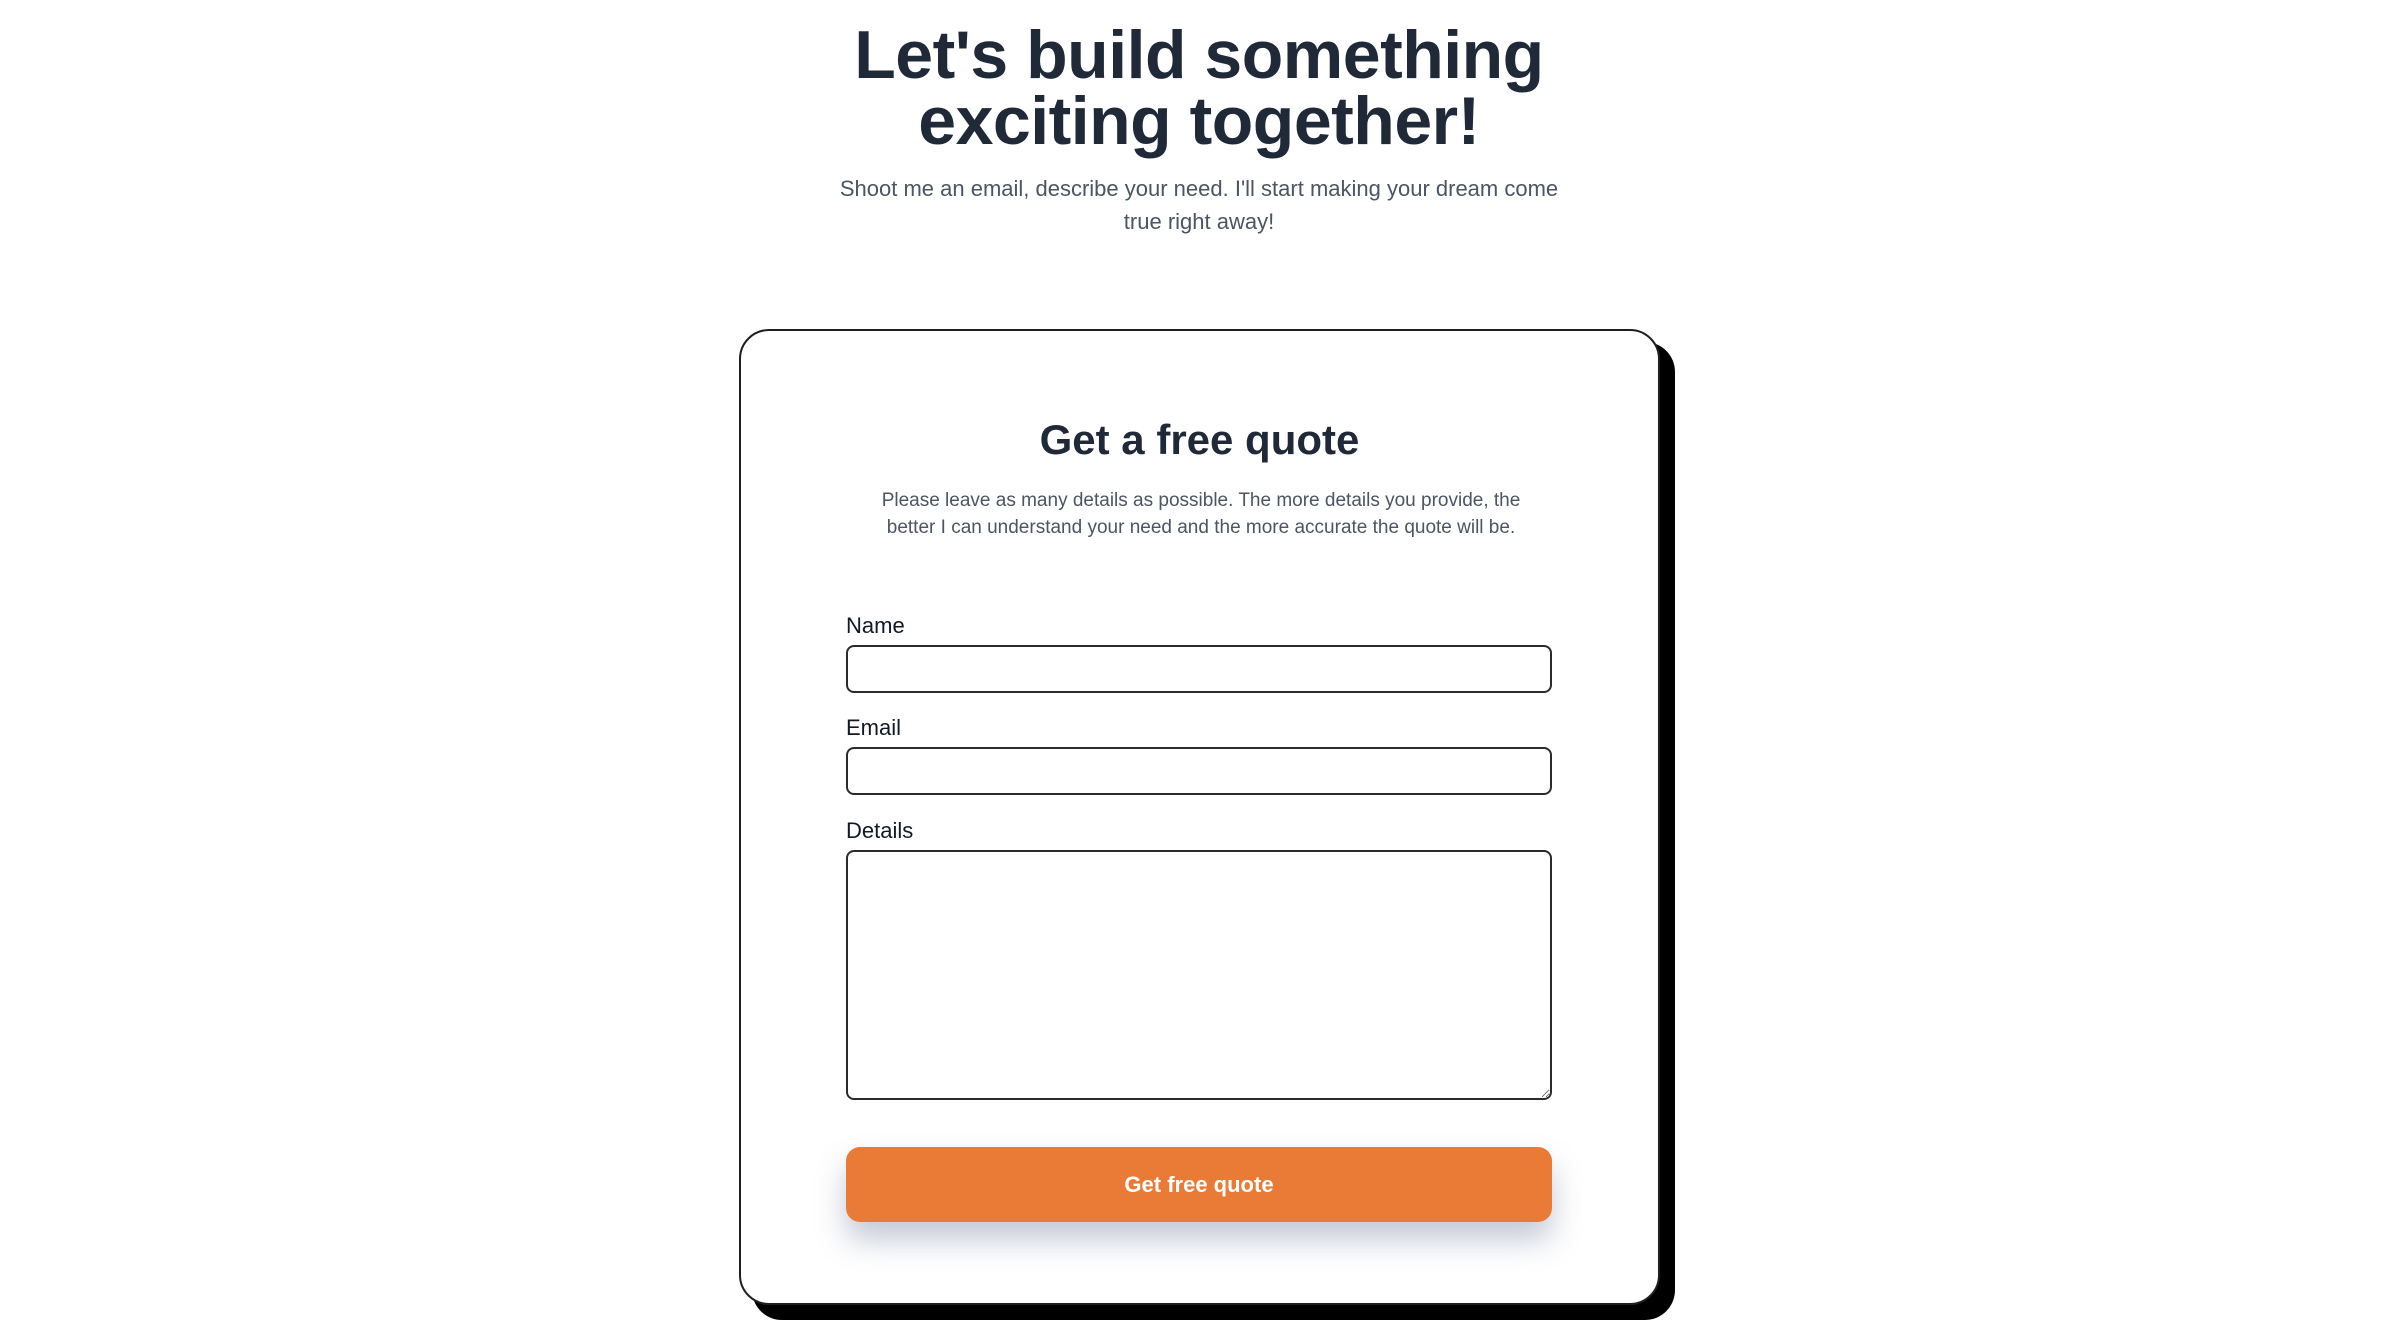  Describe the element at coordinates (1199, 439) in the screenshot. I see `form-title: Get a free quote` at that location.